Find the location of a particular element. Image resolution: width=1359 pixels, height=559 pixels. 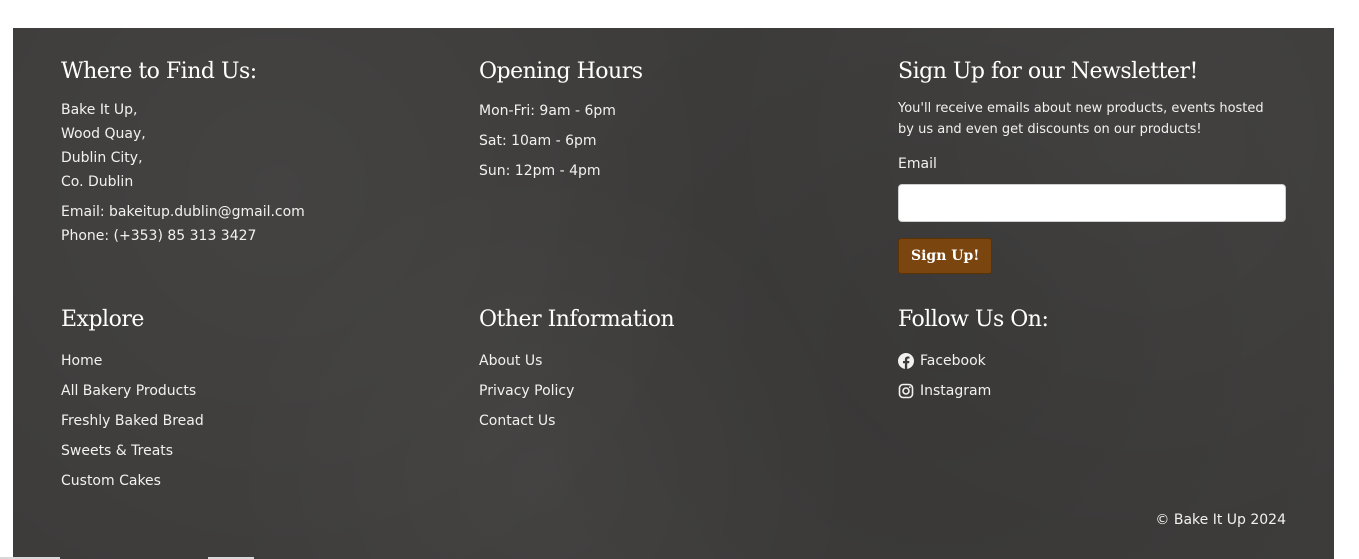

explore-link-item: Freshly Baked Bread is located at coordinates (251, 421).